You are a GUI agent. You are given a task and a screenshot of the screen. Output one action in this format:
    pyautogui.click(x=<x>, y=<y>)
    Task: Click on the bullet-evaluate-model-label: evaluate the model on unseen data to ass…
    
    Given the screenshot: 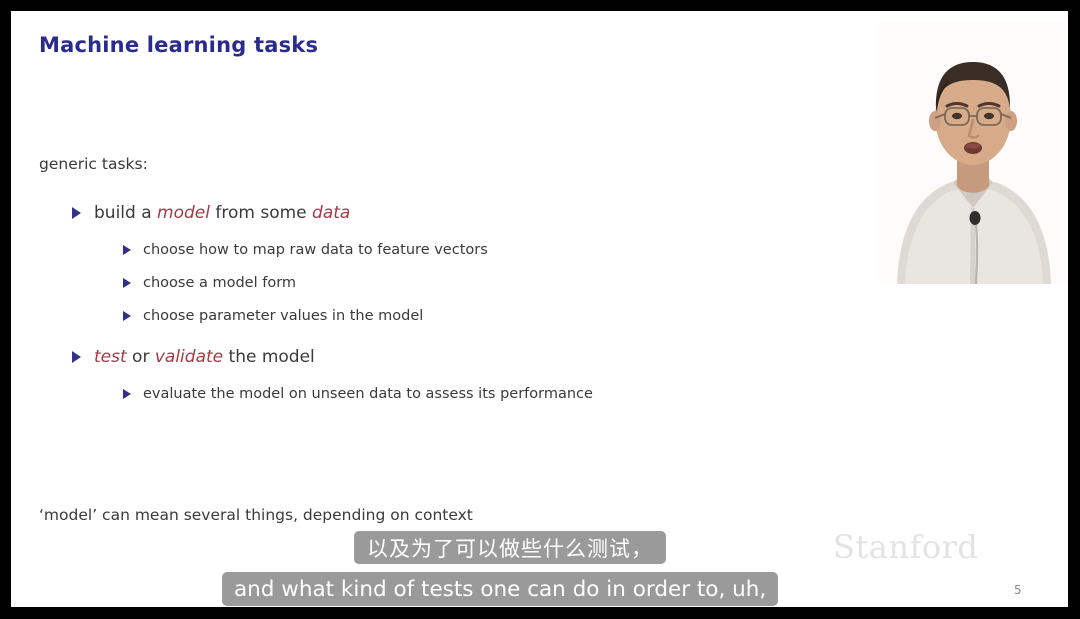 What is the action you would take?
    pyautogui.click(x=368, y=394)
    